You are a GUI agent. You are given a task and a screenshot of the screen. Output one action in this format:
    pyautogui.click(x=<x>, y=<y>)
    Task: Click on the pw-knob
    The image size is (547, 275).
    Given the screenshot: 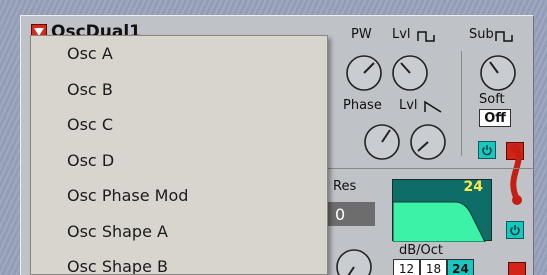 What is the action you would take?
    pyautogui.click(x=364, y=73)
    